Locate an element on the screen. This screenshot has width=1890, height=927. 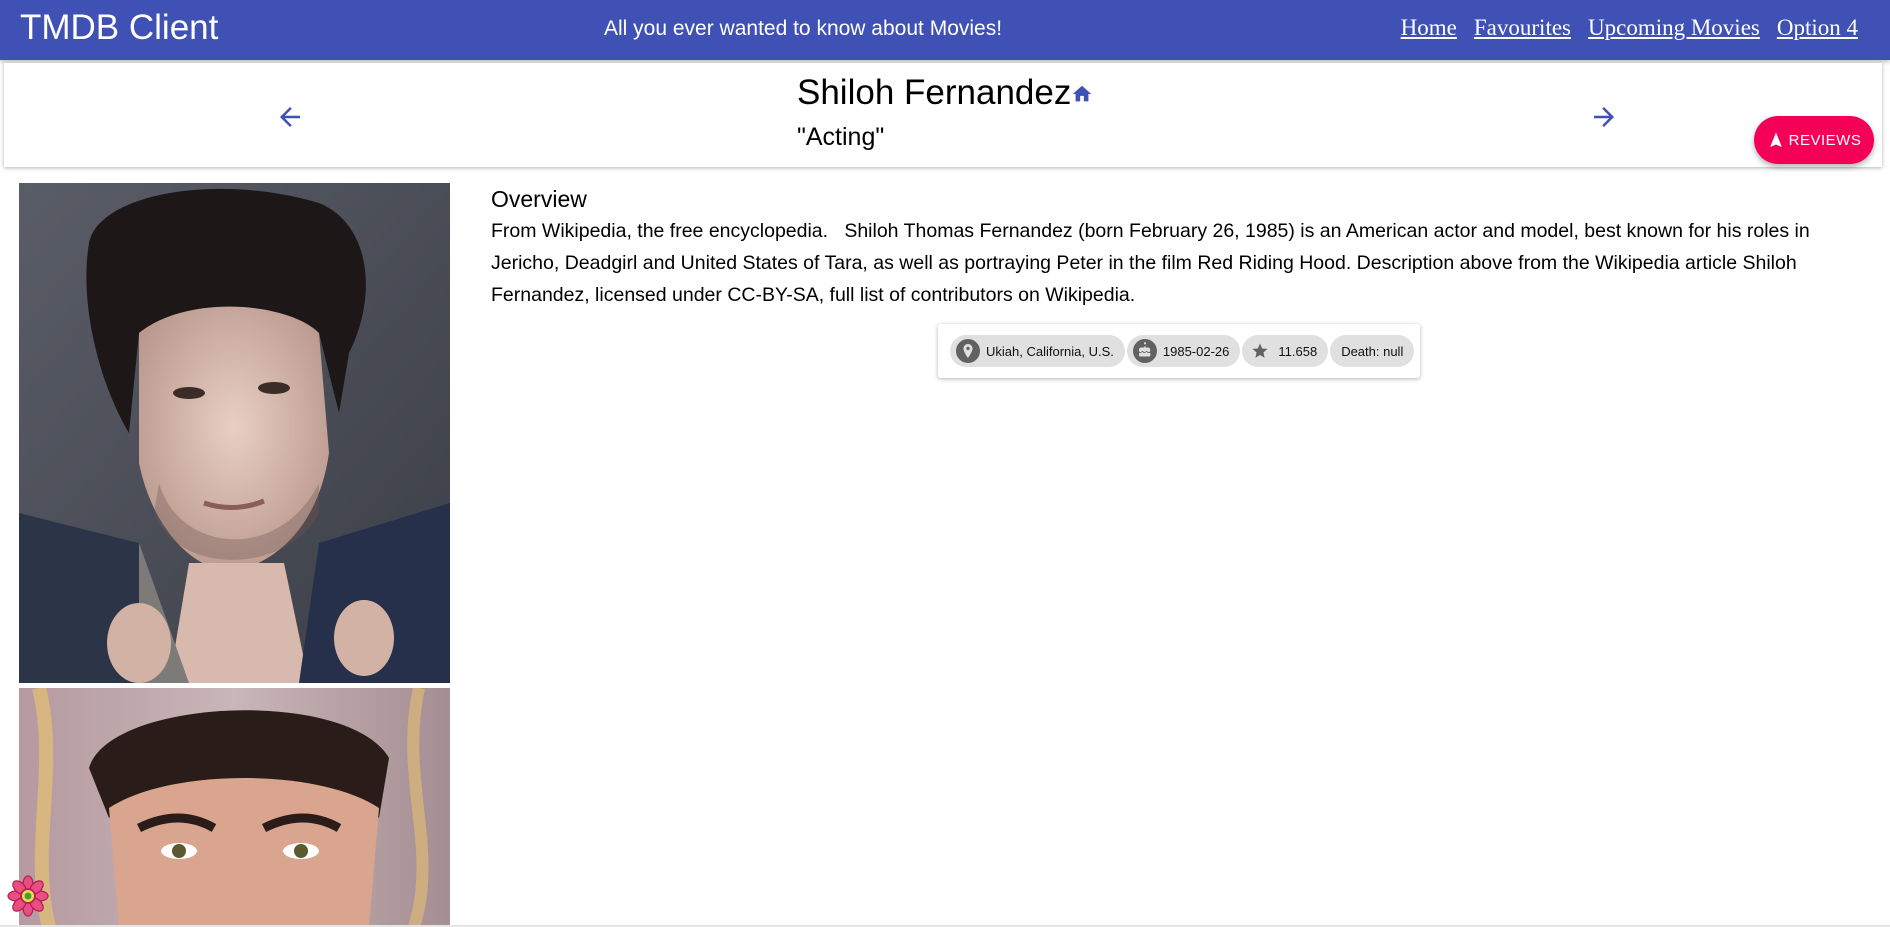
arrow-forward-icon is located at coordinates (1604, 117).